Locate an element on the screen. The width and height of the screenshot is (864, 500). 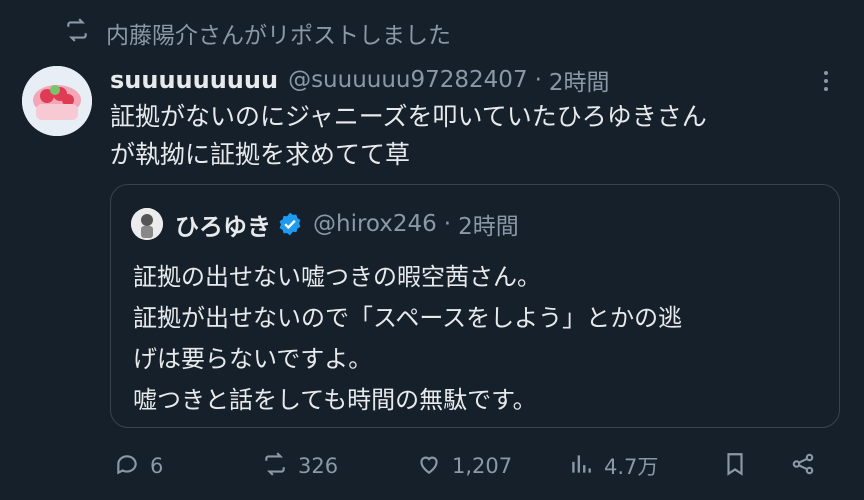
like-icon is located at coordinates (429, 466).